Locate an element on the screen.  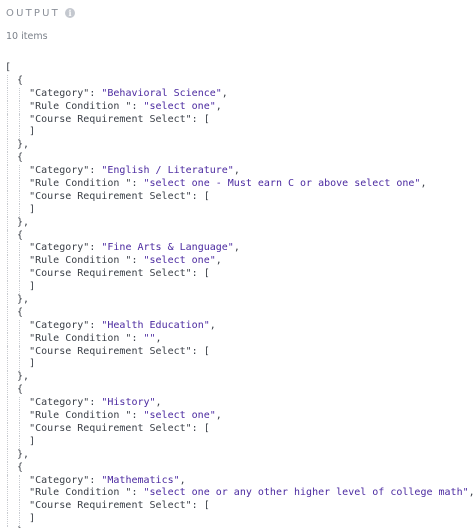
array-open-bracket: [ is located at coordinates (239, 68).